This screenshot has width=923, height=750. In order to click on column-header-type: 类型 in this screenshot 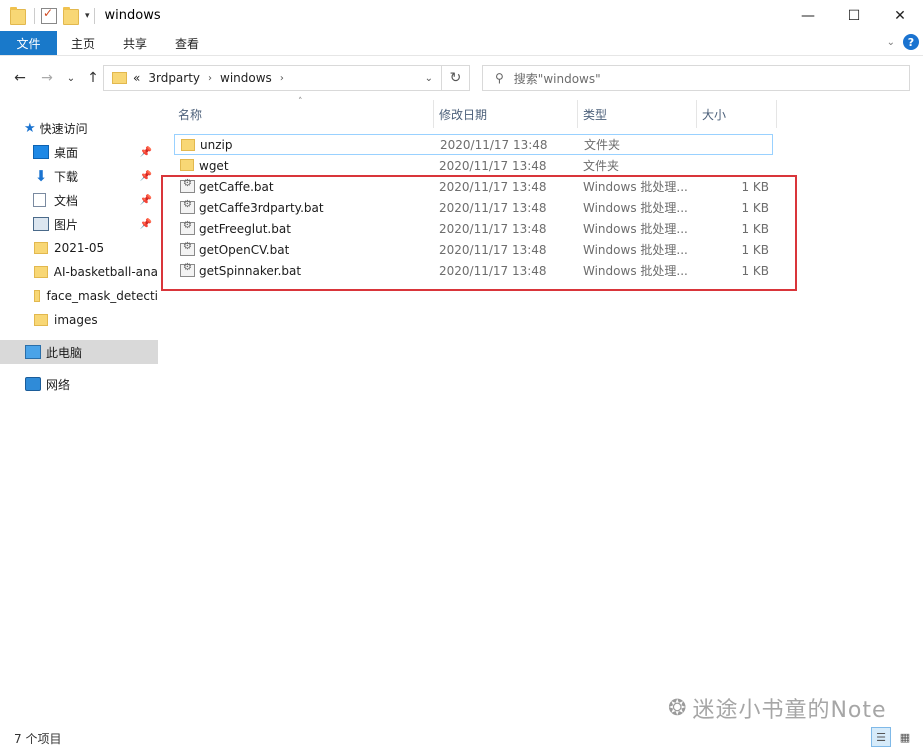, I will do `click(636, 114)`.